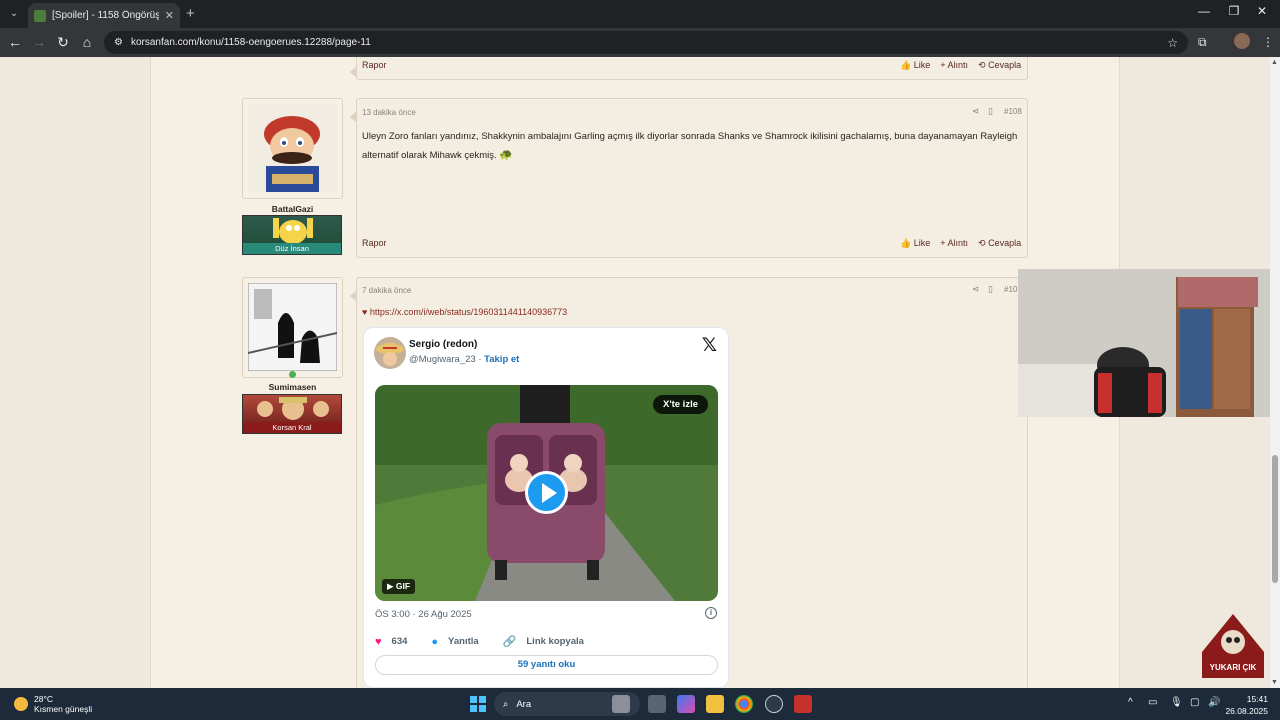 The height and width of the screenshot is (720, 1280). Describe the element at coordinates (169, 15) in the screenshot. I see `close-tab-icon: ✕` at that location.